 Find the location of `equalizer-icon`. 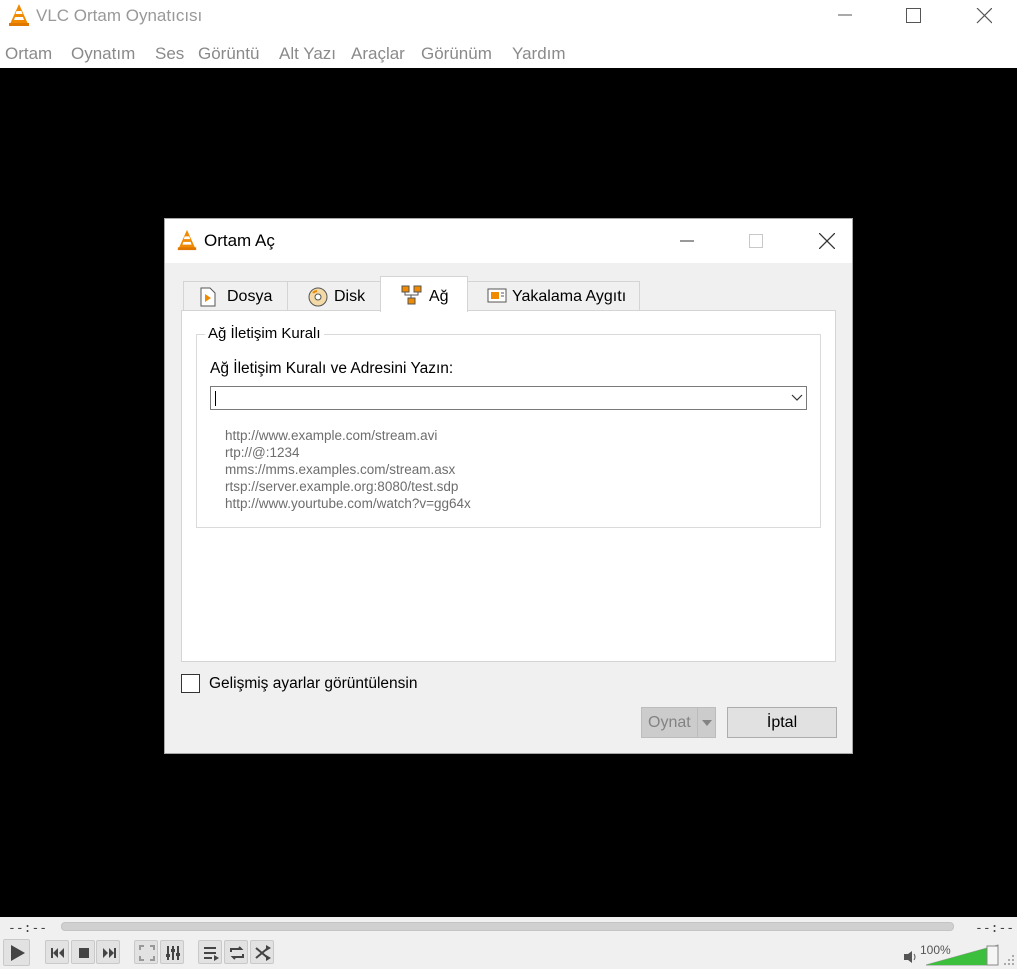

equalizer-icon is located at coordinates (173, 953).